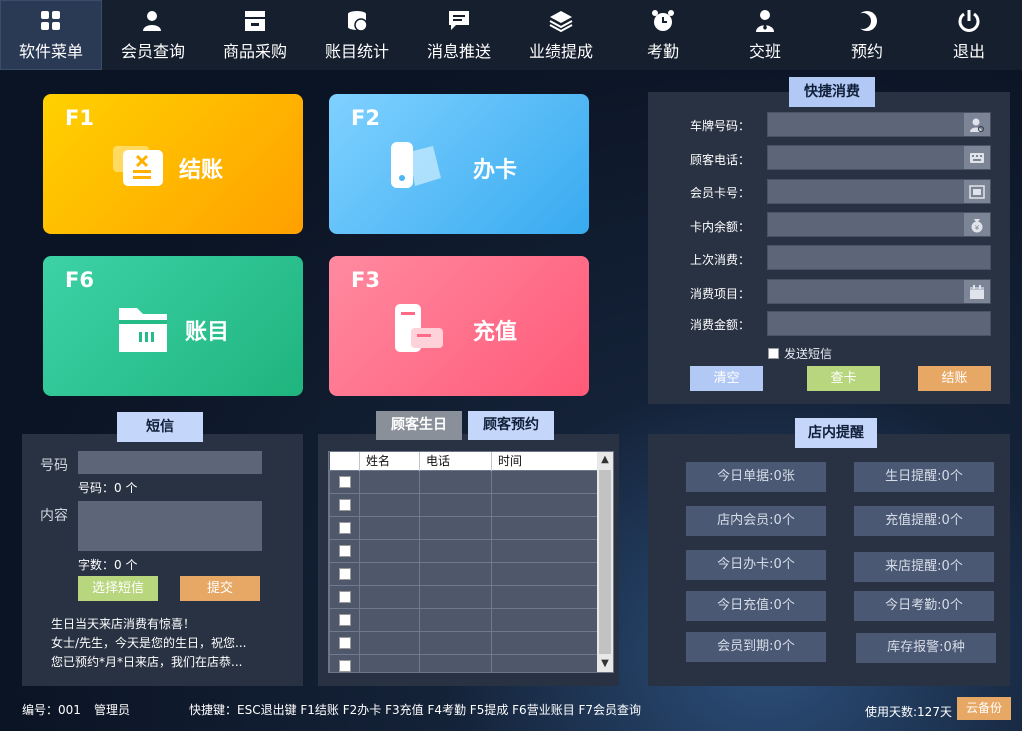  I want to click on sms-template-item: 生日当天来店消费有惊喜！, so click(123, 624).